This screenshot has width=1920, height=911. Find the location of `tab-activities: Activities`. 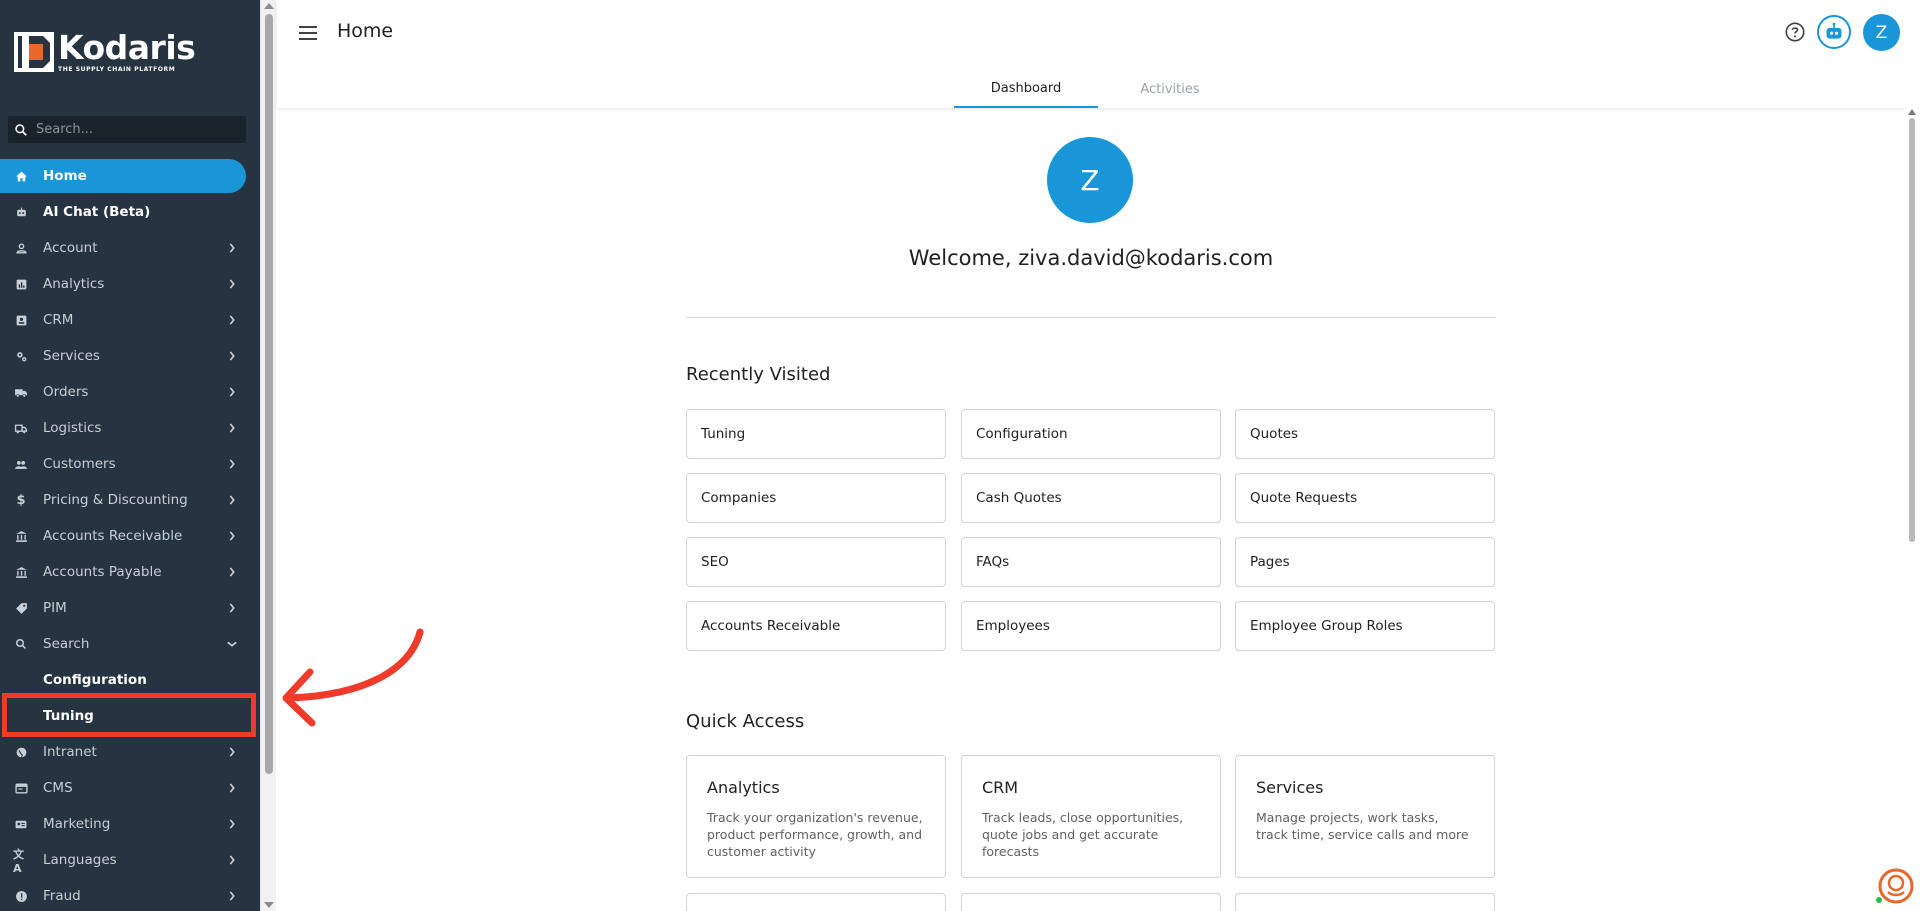

tab-activities: Activities is located at coordinates (1170, 89).